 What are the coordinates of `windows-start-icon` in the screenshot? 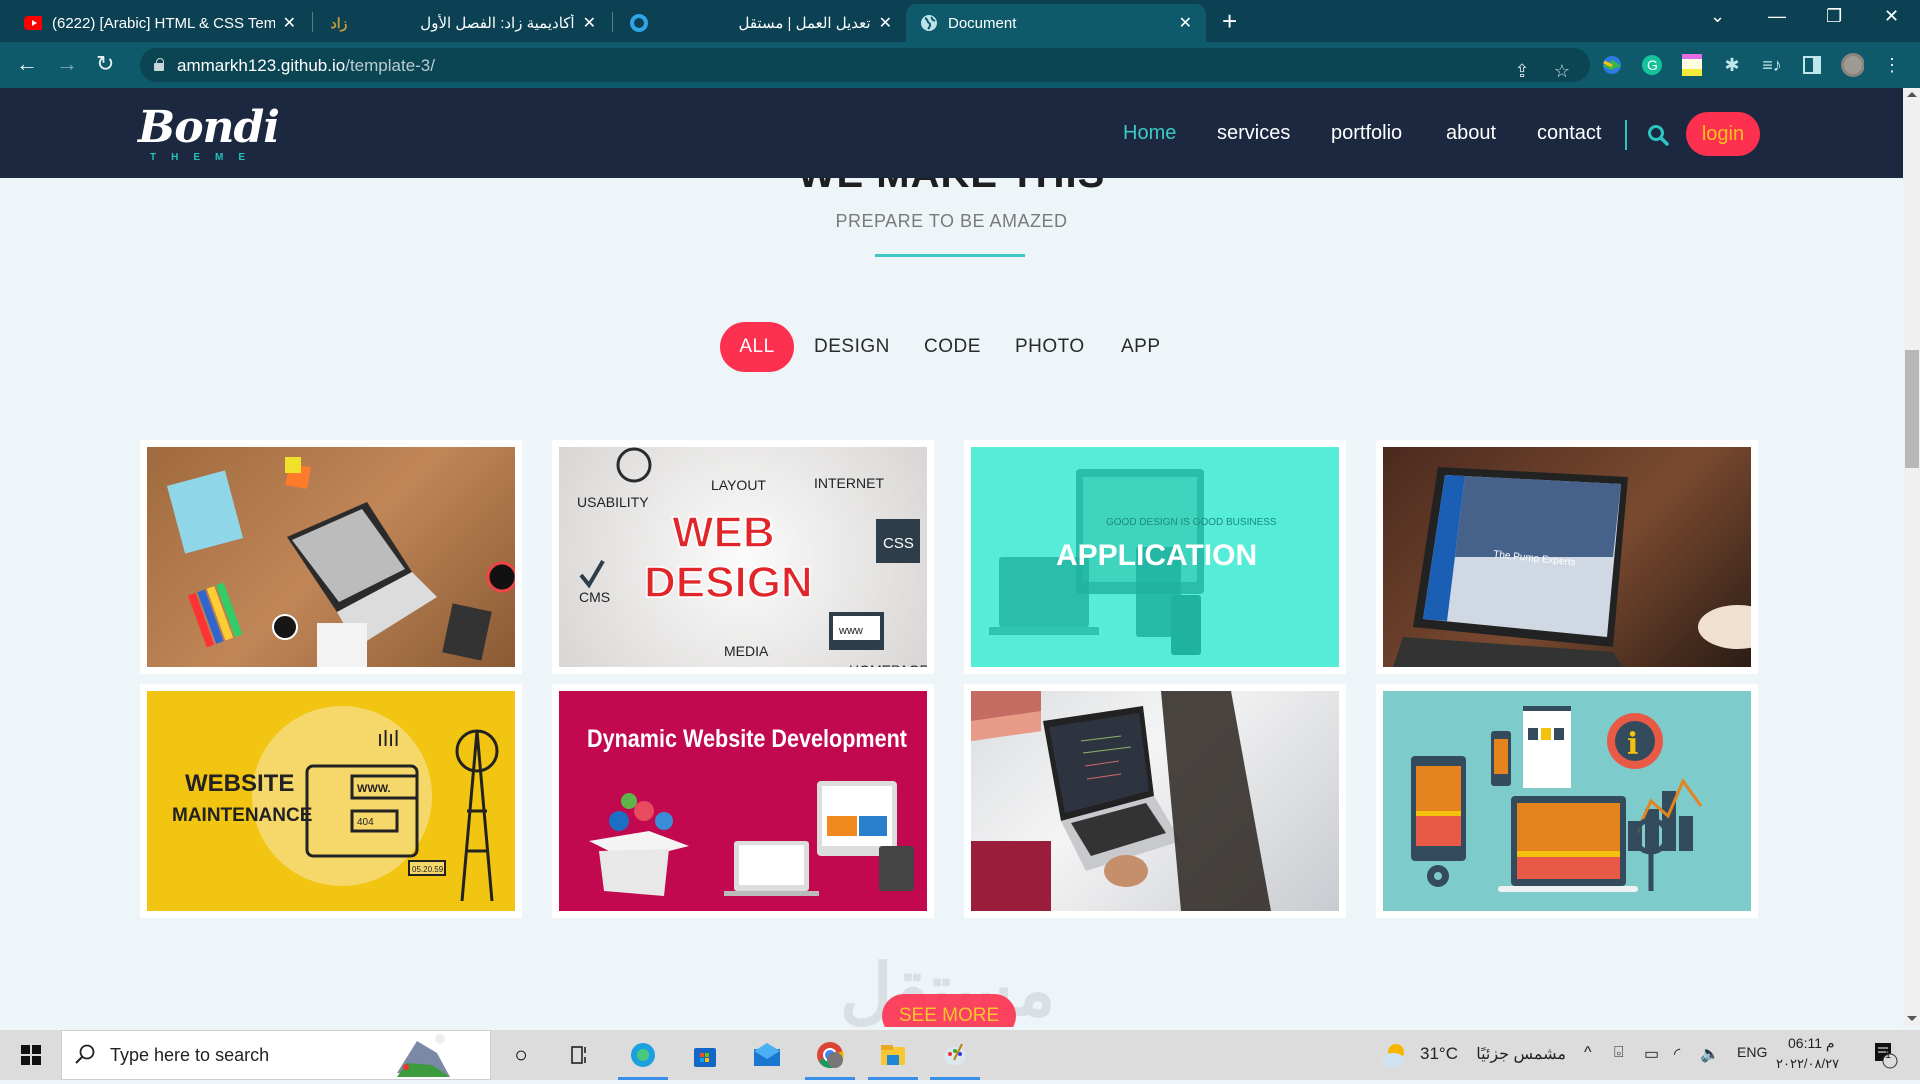 It's located at (31, 1055).